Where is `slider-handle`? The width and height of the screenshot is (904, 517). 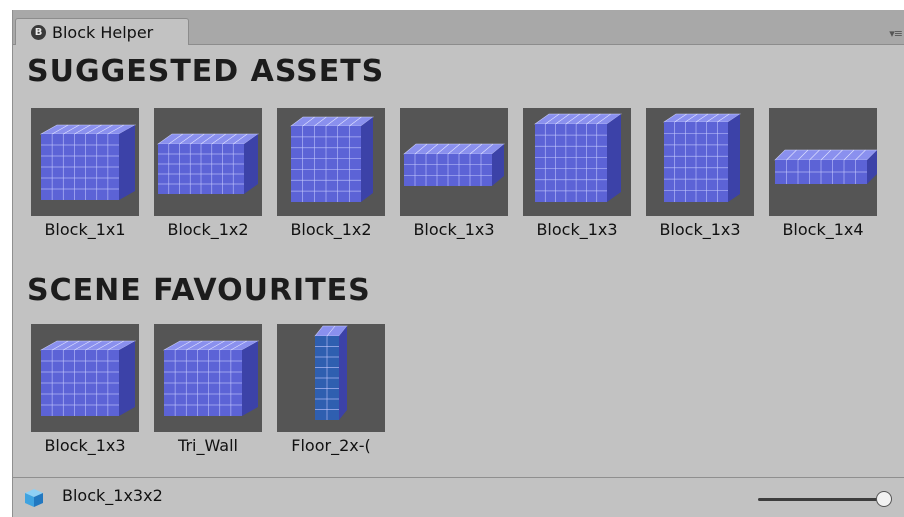 slider-handle is located at coordinates (883, 499).